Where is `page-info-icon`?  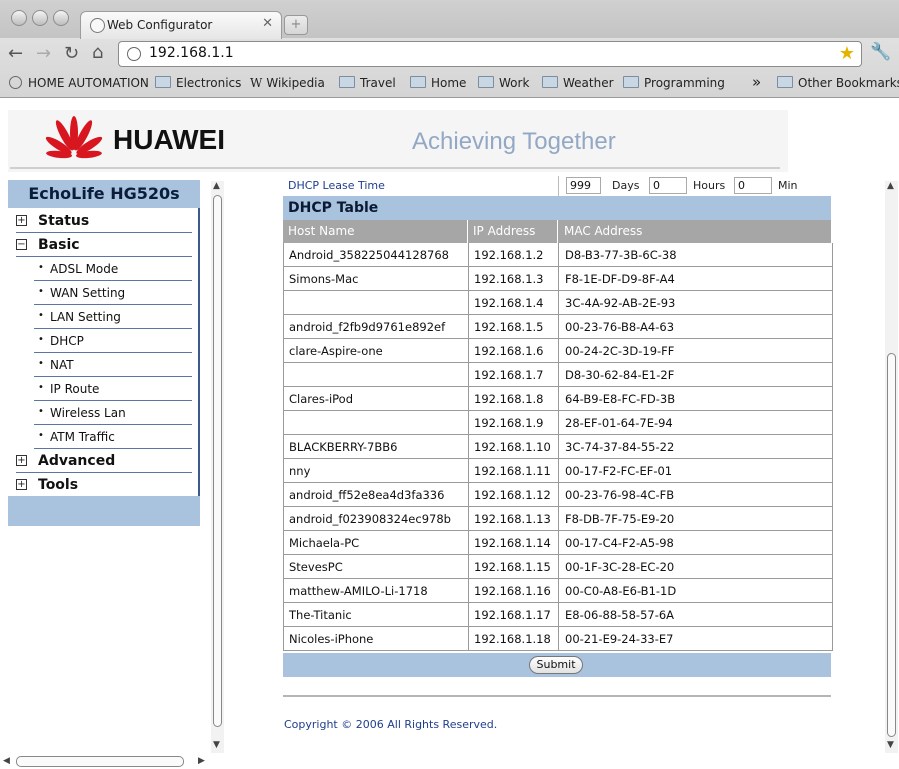 page-info-icon is located at coordinates (134, 54).